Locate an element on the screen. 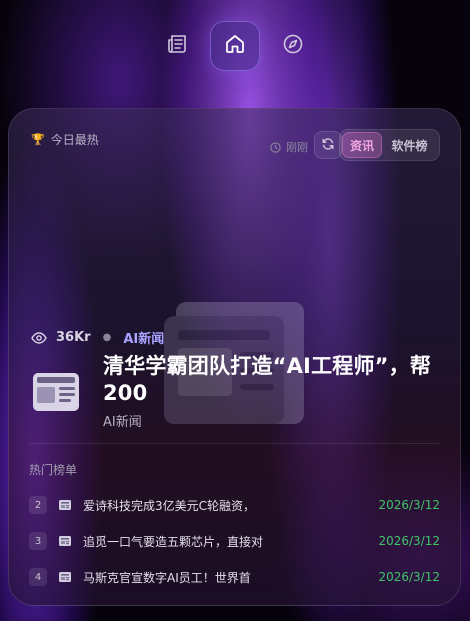  home-icon is located at coordinates (235, 46).